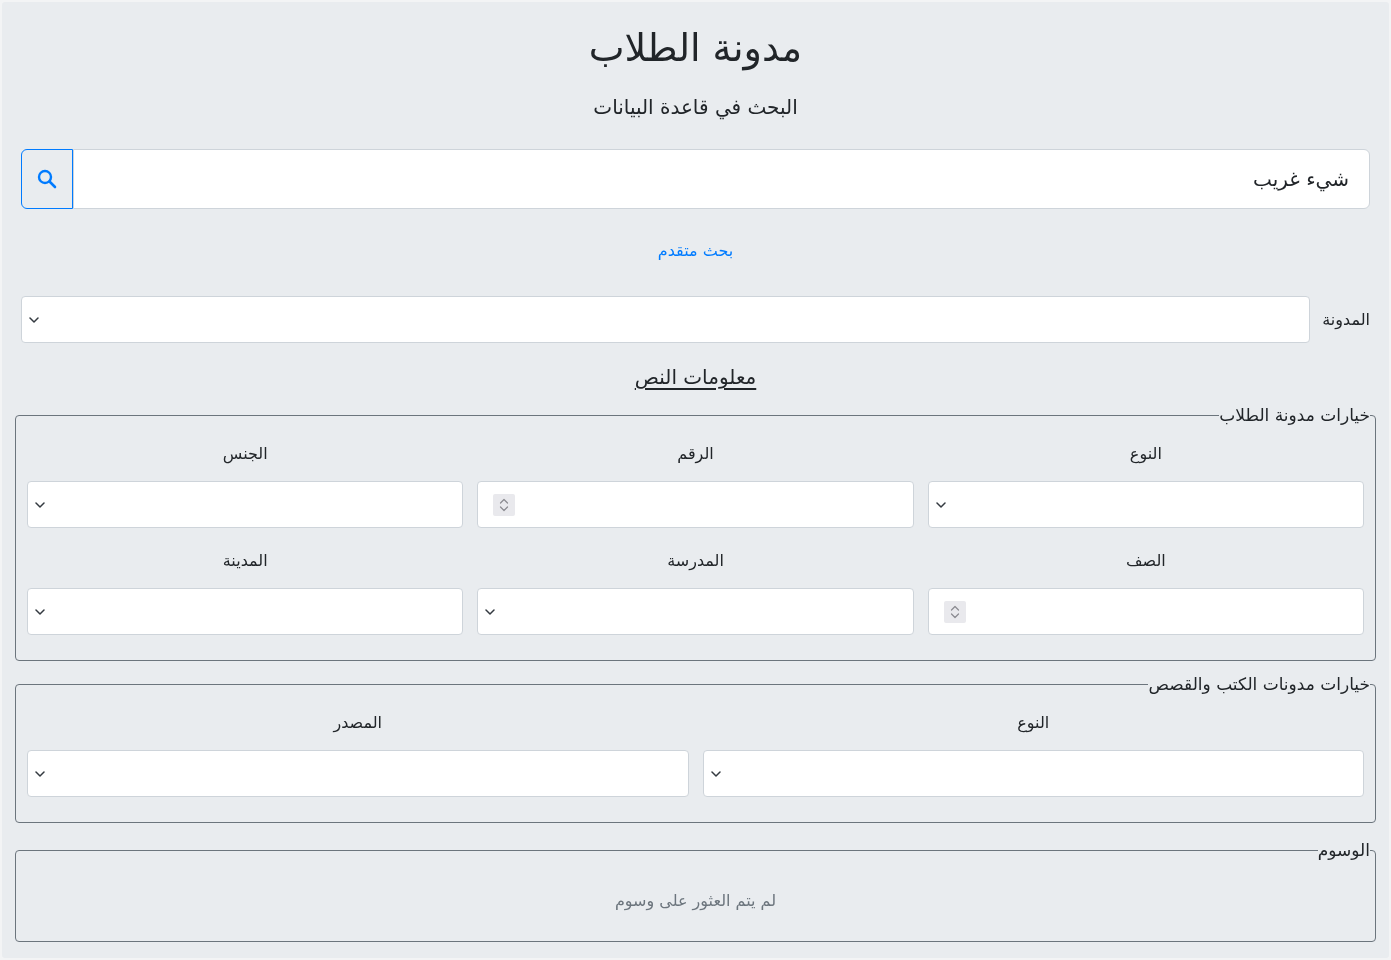 This screenshot has height=960, width=1391. What do you see at coordinates (721, 179) in the screenshot?
I see `search-field: شيء غريب` at bounding box center [721, 179].